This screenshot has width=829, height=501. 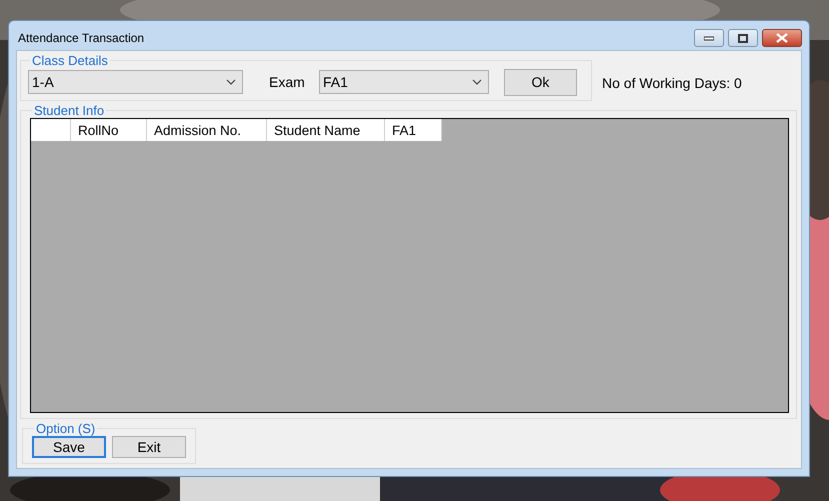 What do you see at coordinates (69, 447) in the screenshot?
I see `action-button: Save` at bounding box center [69, 447].